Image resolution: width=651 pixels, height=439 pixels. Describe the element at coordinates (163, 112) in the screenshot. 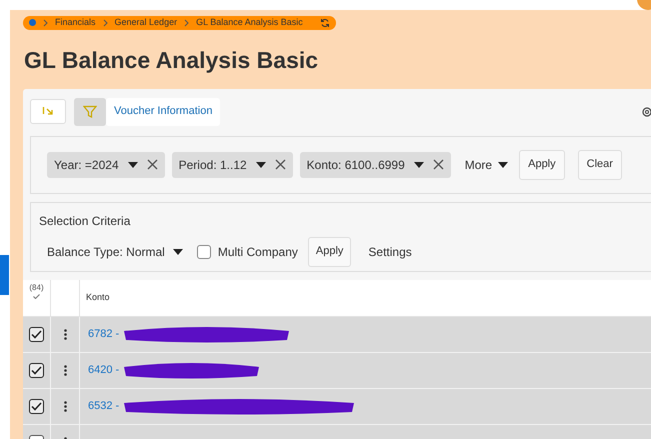

I see `voucher-information-link: Voucher Information` at that location.